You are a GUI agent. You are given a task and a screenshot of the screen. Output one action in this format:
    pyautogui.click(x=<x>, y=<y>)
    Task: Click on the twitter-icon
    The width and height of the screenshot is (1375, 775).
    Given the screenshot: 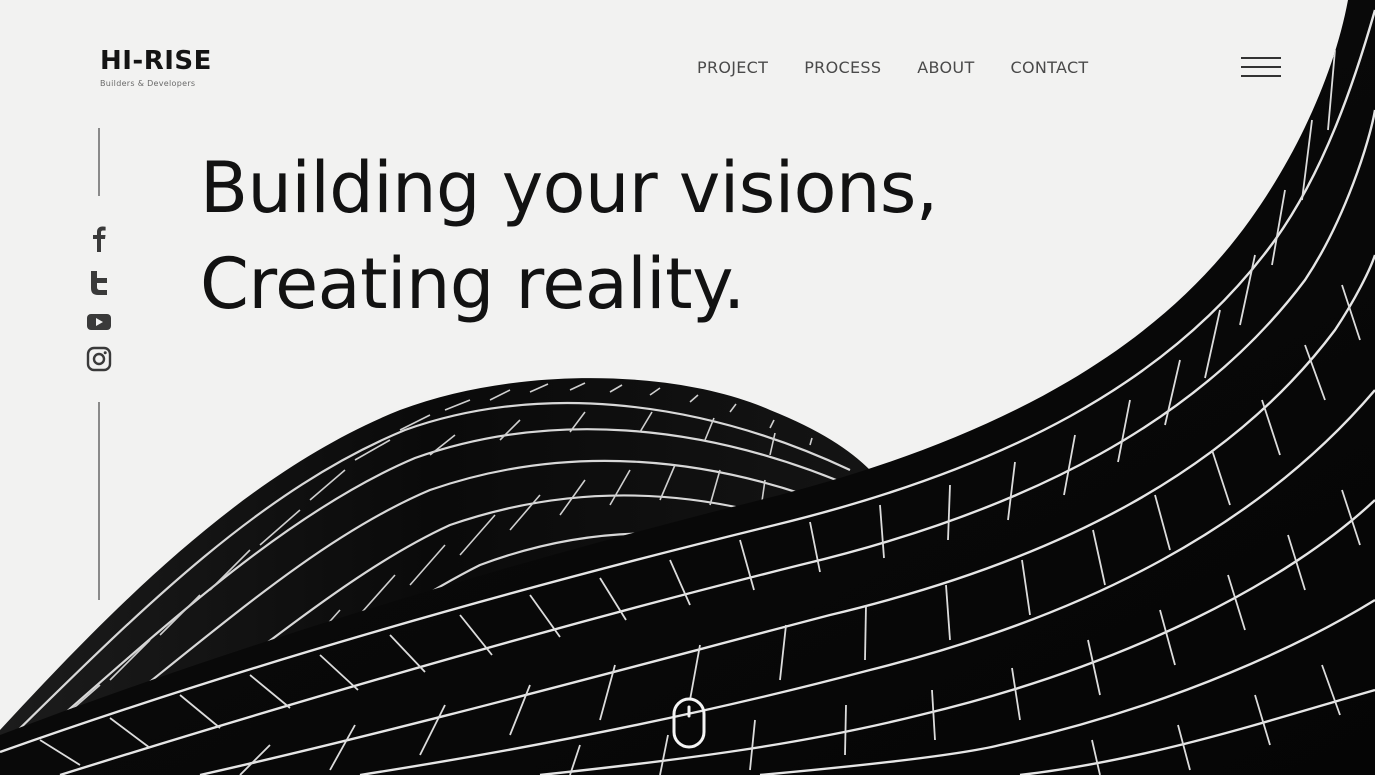 What is the action you would take?
    pyautogui.click(x=99, y=283)
    